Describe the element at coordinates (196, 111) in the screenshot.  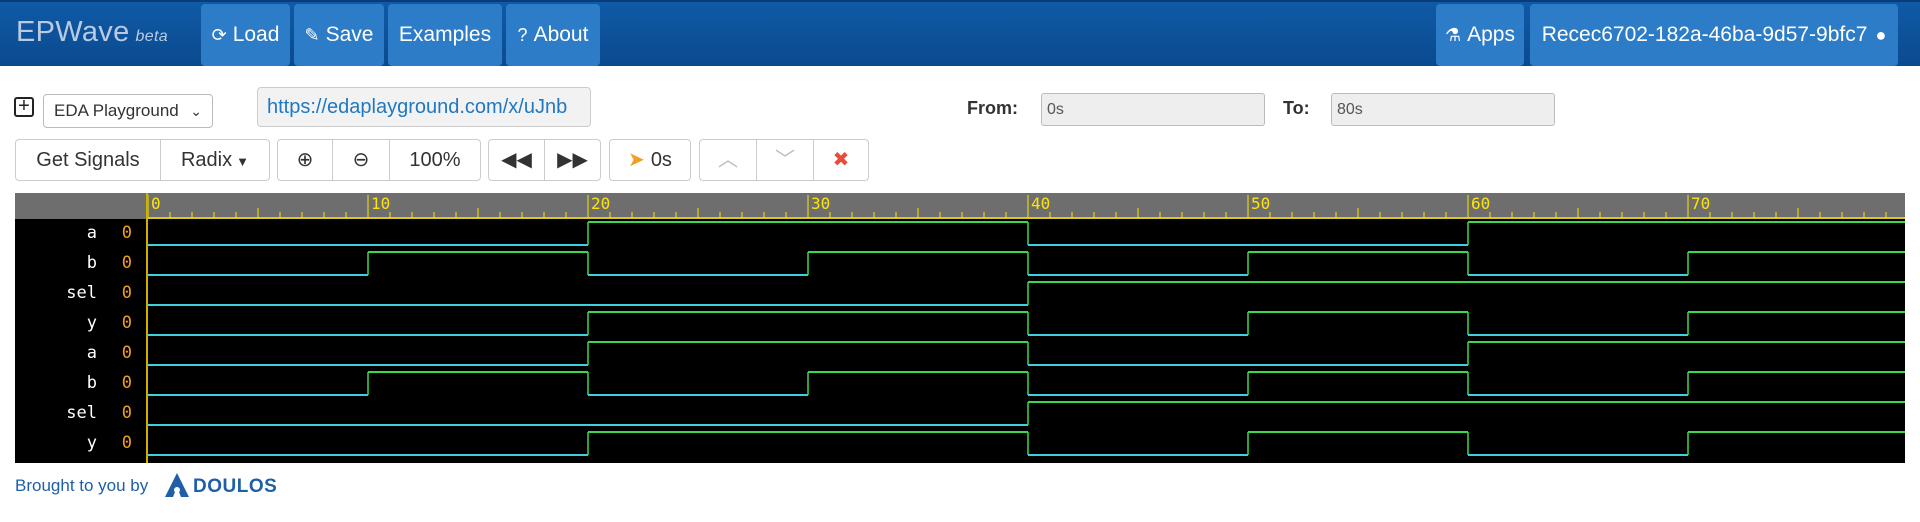
I see `chevron-down-icon: ⌄` at that location.